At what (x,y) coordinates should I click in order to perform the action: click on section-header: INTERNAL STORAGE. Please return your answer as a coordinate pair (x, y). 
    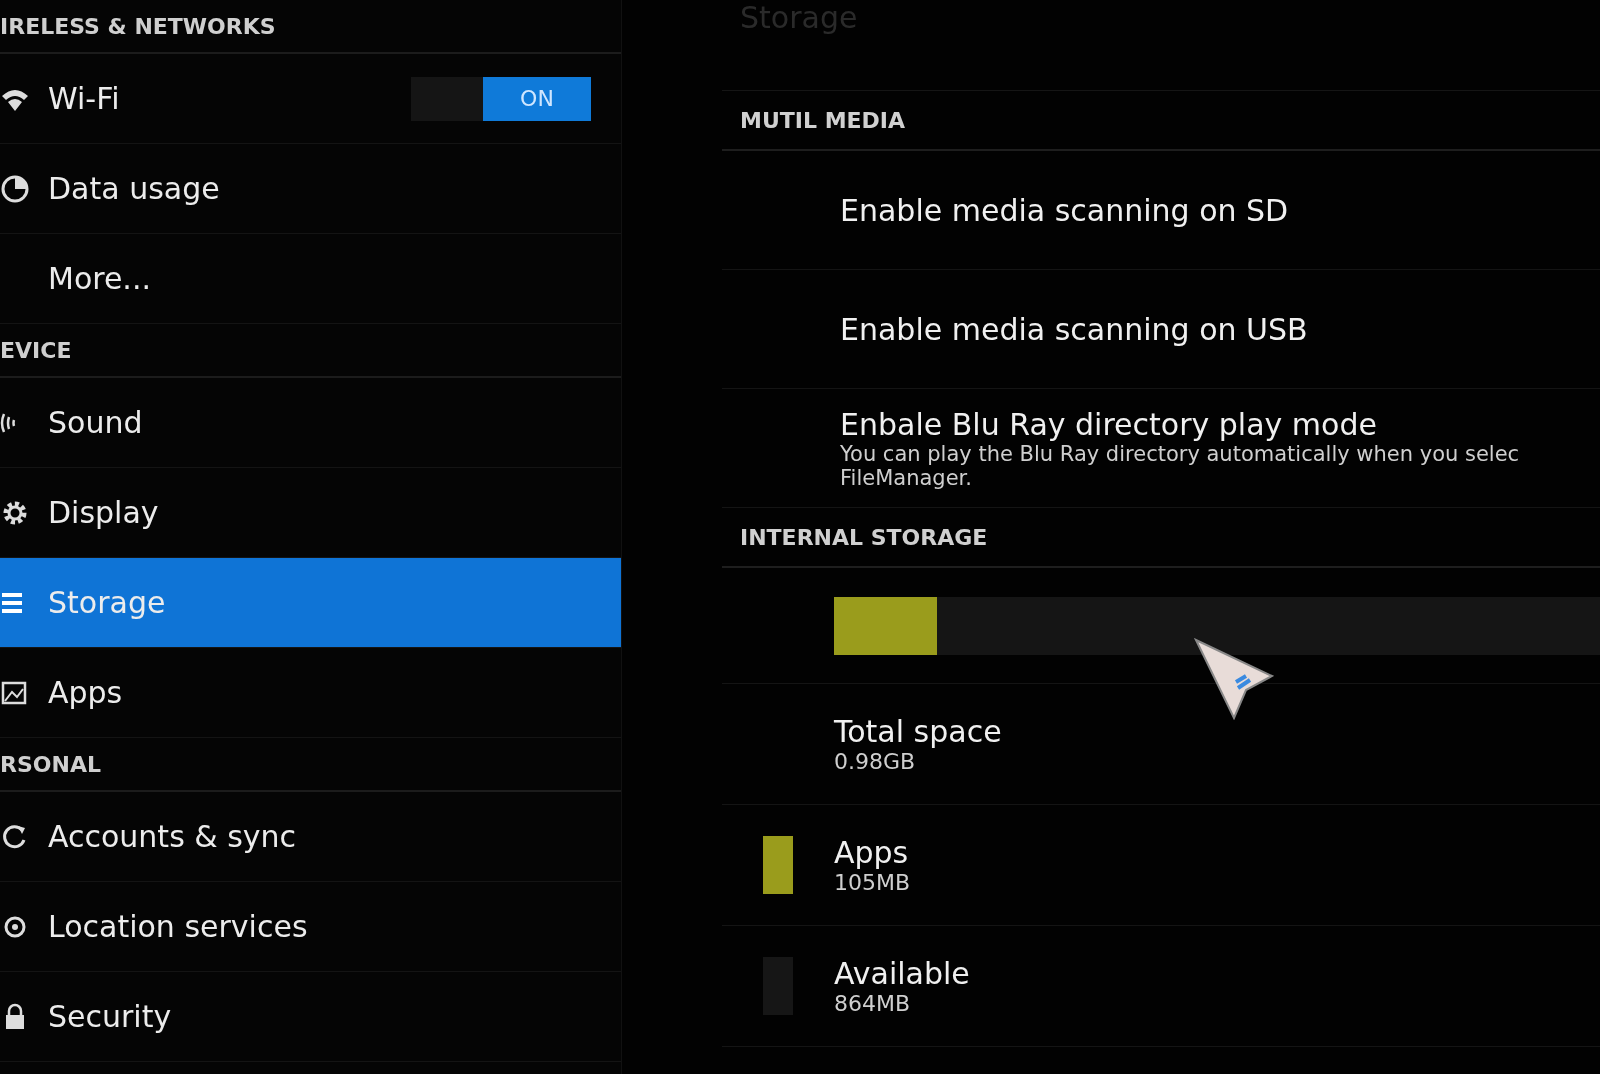
    Looking at the image, I should click on (1161, 538).